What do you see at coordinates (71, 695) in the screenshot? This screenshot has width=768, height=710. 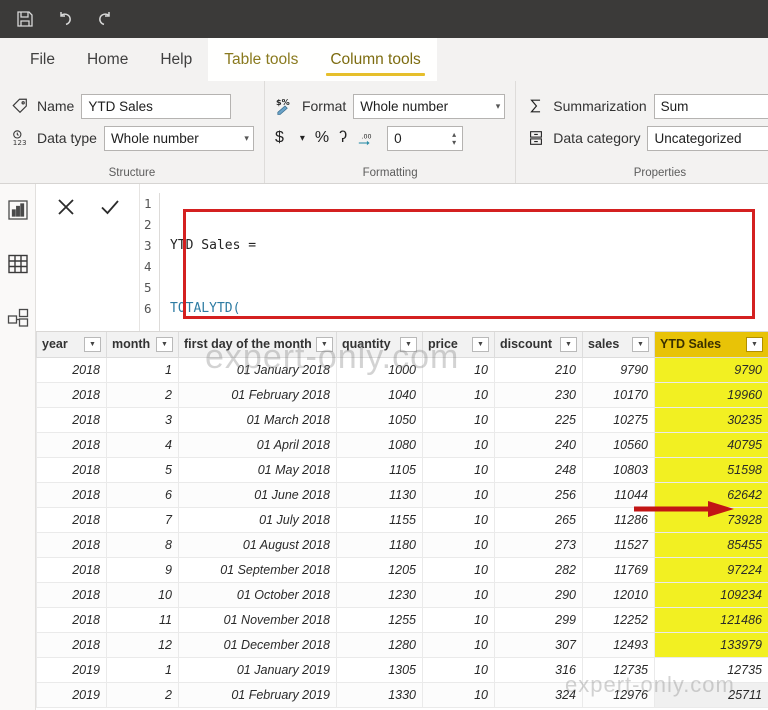 I see `cell-year: 2019` at bounding box center [71, 695].